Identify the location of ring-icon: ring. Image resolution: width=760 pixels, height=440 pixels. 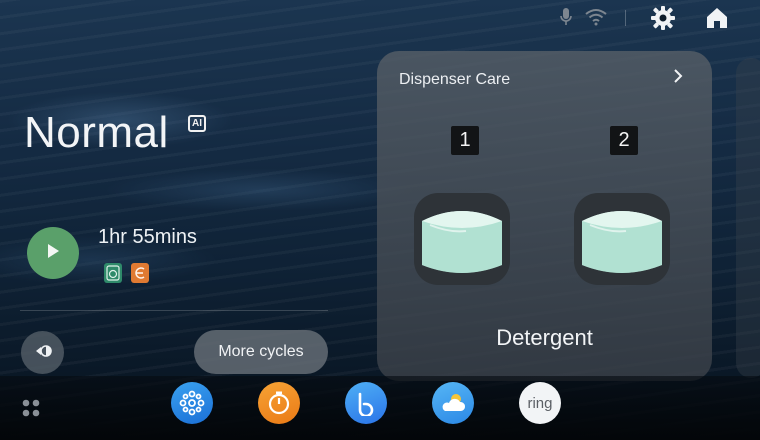
(540, 403).